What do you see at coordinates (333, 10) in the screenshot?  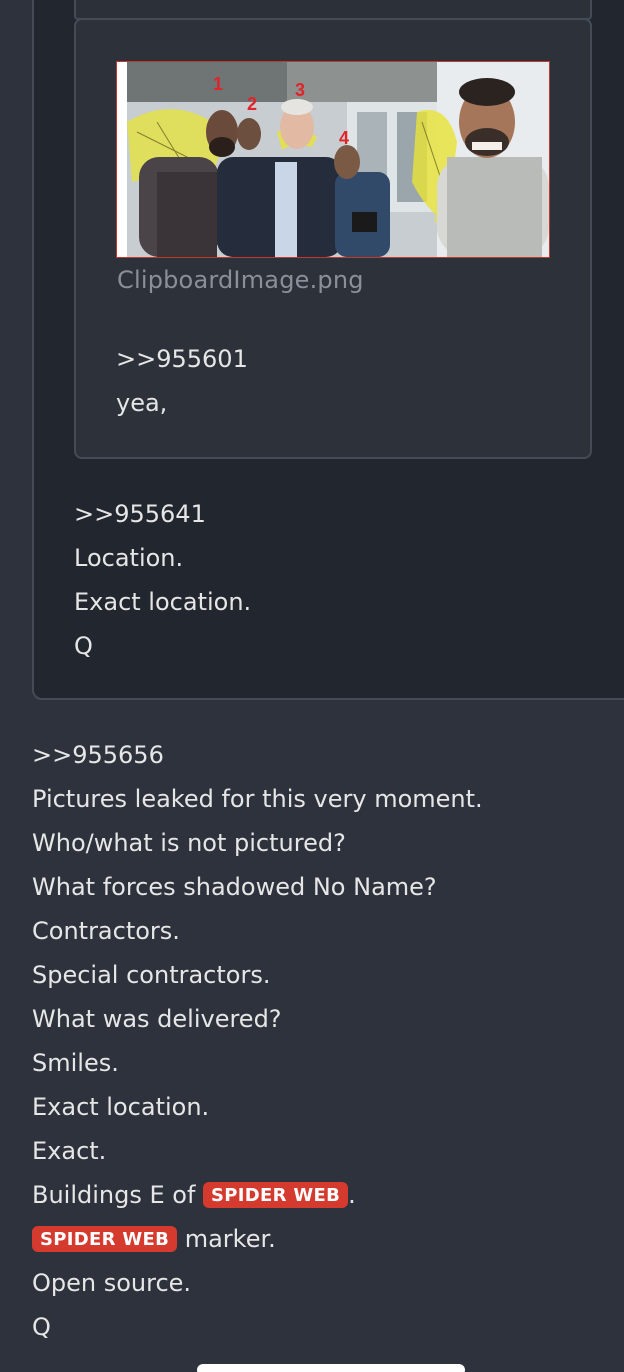 I see `quoted-post-header-strip` at bounding box center [333, 10].